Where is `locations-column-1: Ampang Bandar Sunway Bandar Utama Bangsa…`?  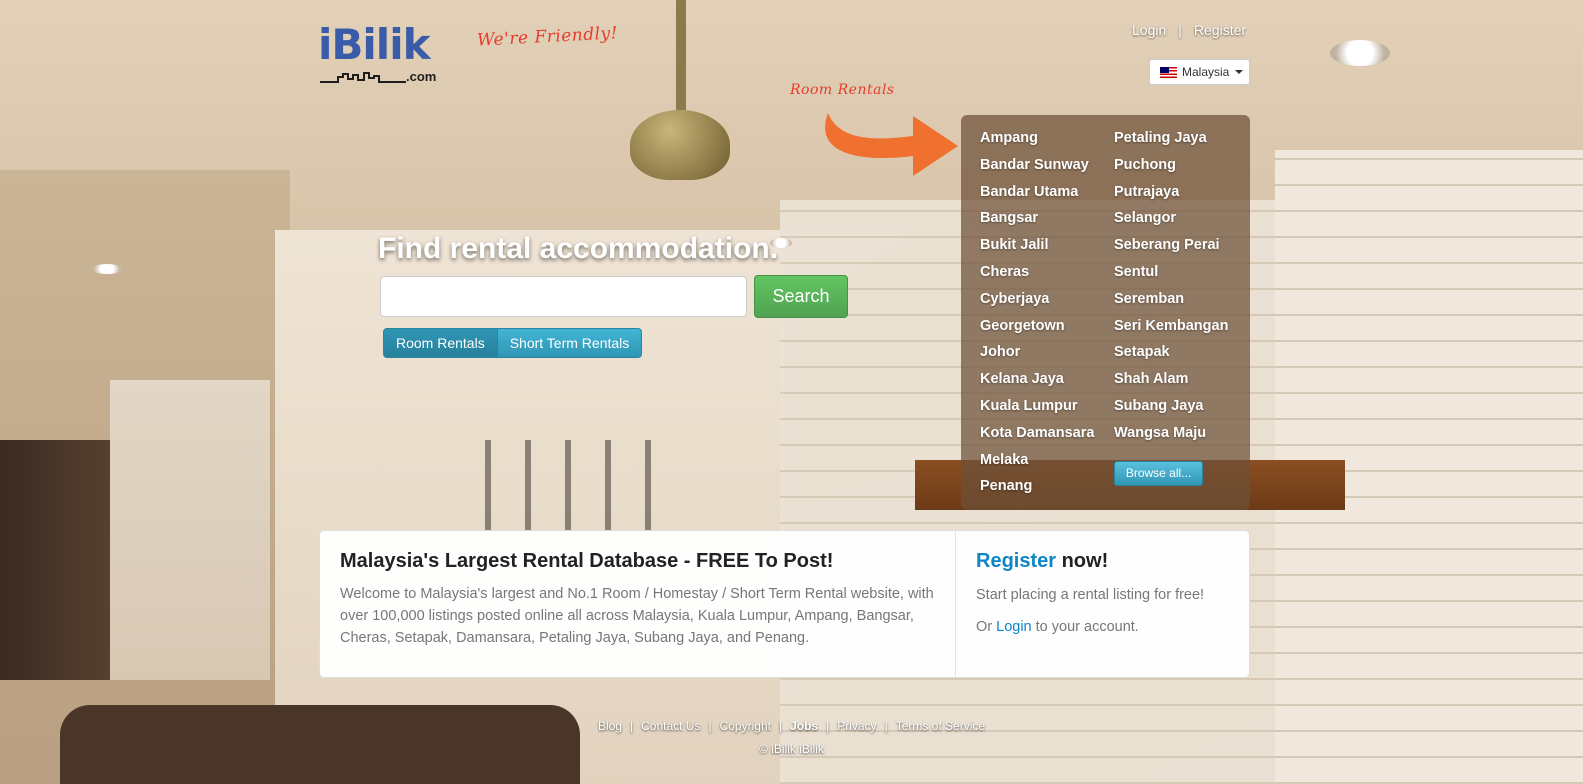 locations-column-1: Ampang Bandar Sunway Bandar Utama Bangsa… is located at coordinates (1037, 314).